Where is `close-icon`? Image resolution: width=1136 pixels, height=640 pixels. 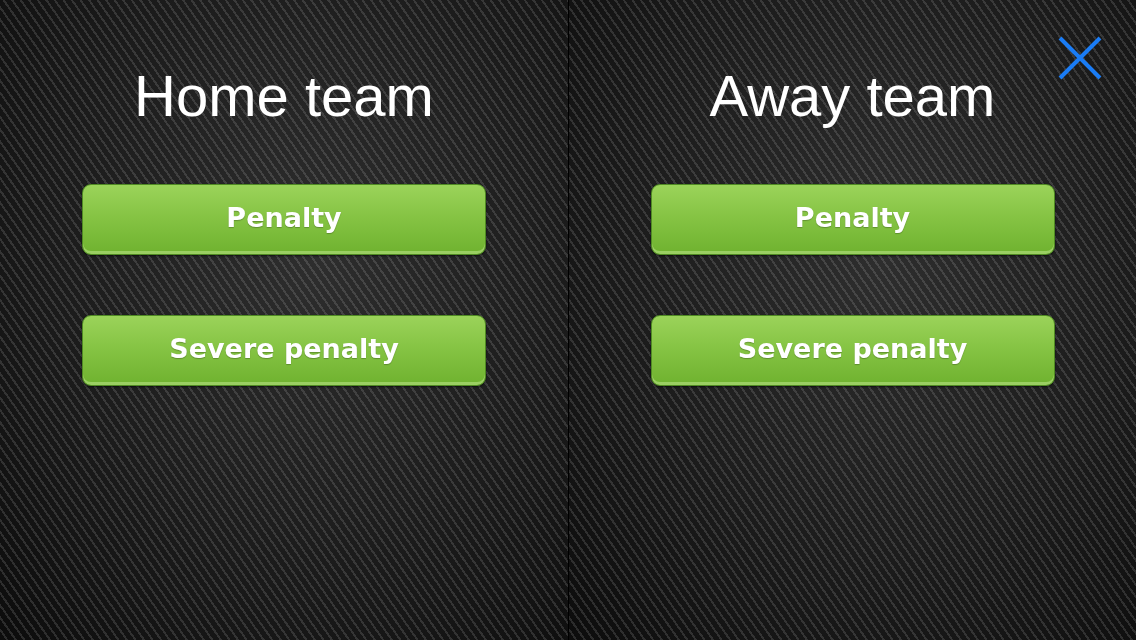
close-icon is located at coordinates (1080, 58).